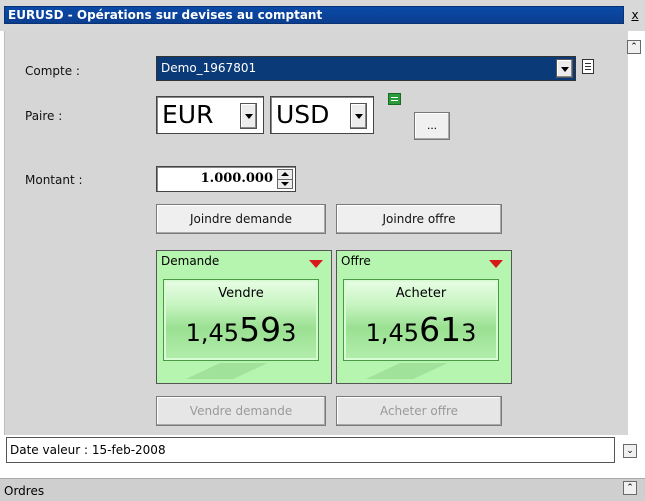  What do you see at coordinates (285, 174) in the screenshot?
I see `stepper-up-icon` at bounding box center [285, 174].